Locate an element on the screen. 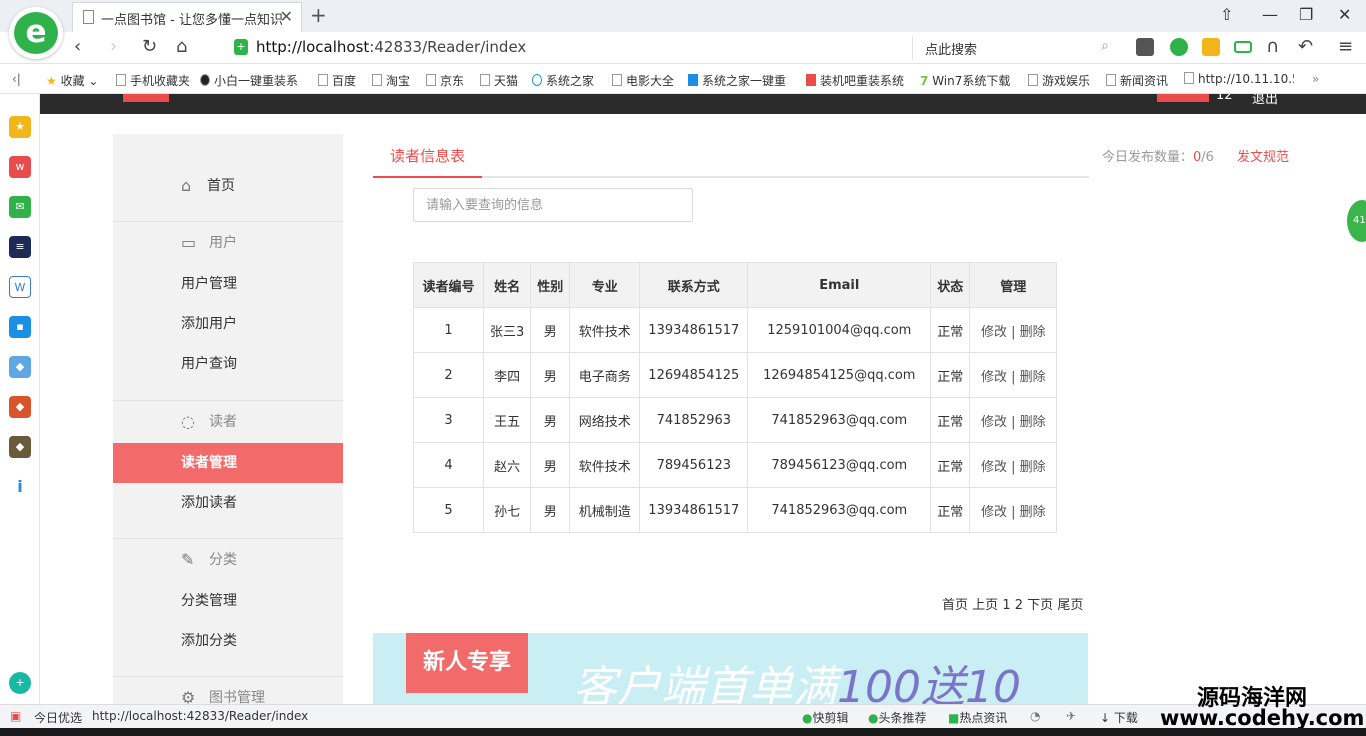  float-widget-icon: 41 is located at coordinates (1356, 221).